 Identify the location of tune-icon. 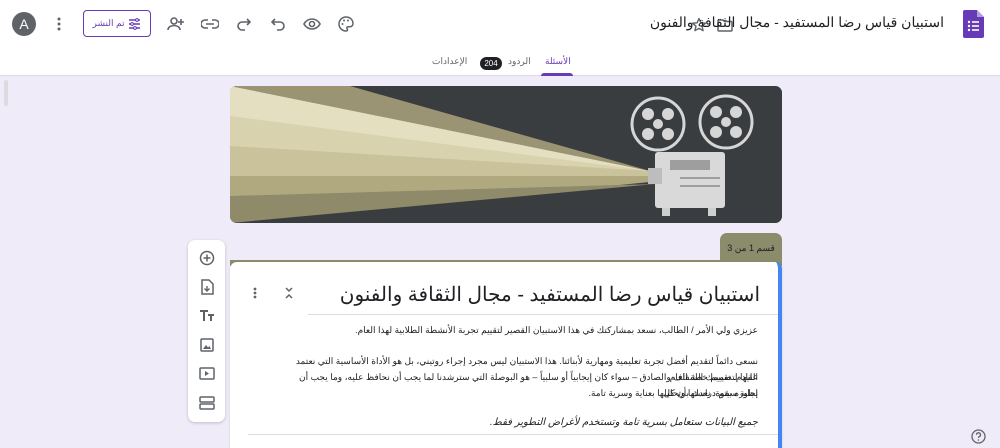
(135, 23).